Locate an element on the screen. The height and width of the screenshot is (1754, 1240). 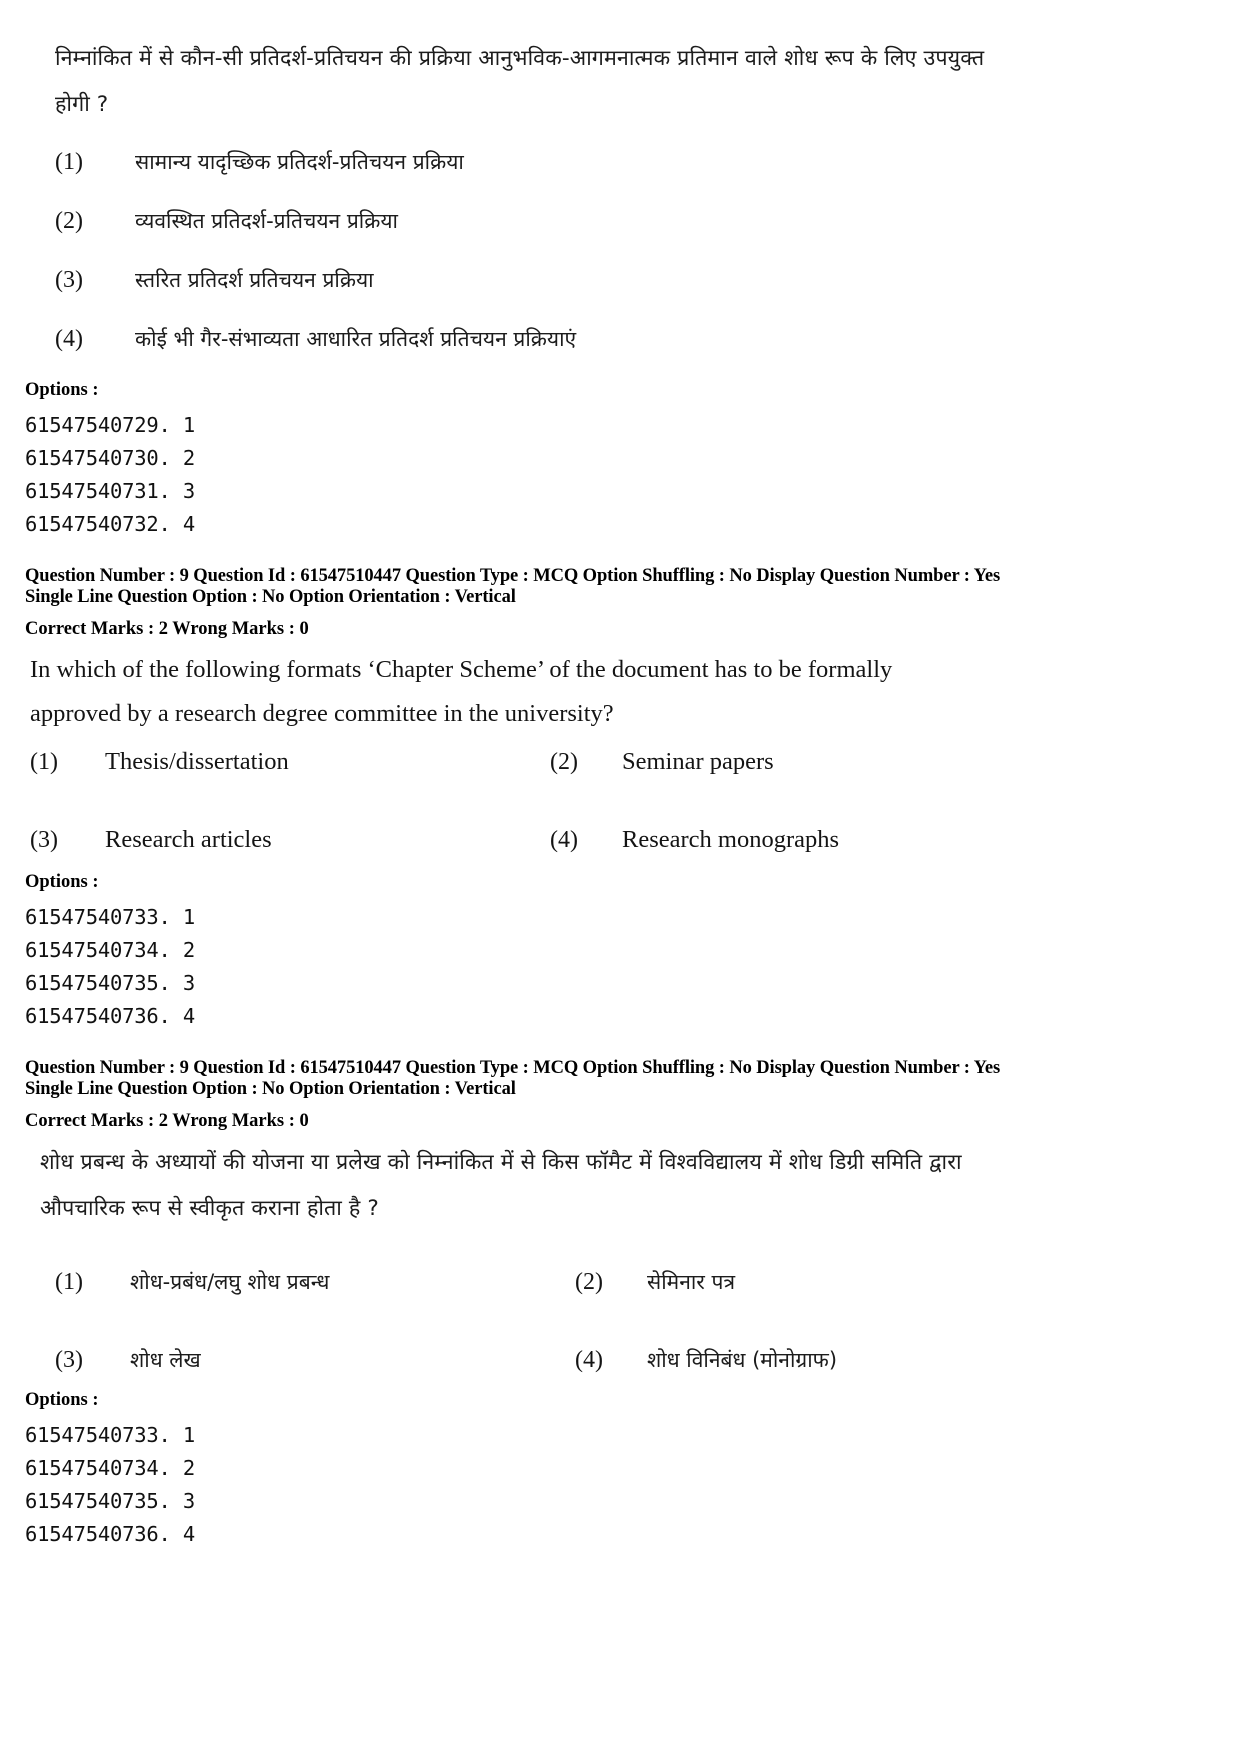
option-label: शोध विनिबंध (मोनोग्राफ) is located at coordinates (742, 1360).